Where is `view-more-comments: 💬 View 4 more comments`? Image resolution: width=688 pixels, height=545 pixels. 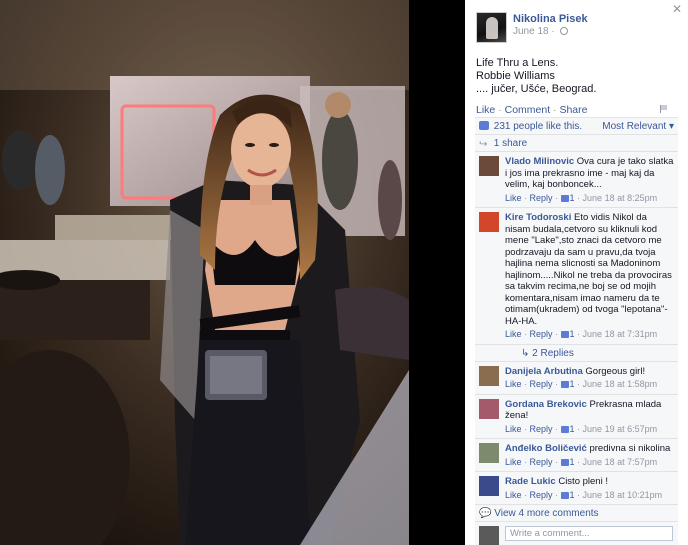
view-more-comments: 💬 View 4 more comments is located at coordinates (576, 513).